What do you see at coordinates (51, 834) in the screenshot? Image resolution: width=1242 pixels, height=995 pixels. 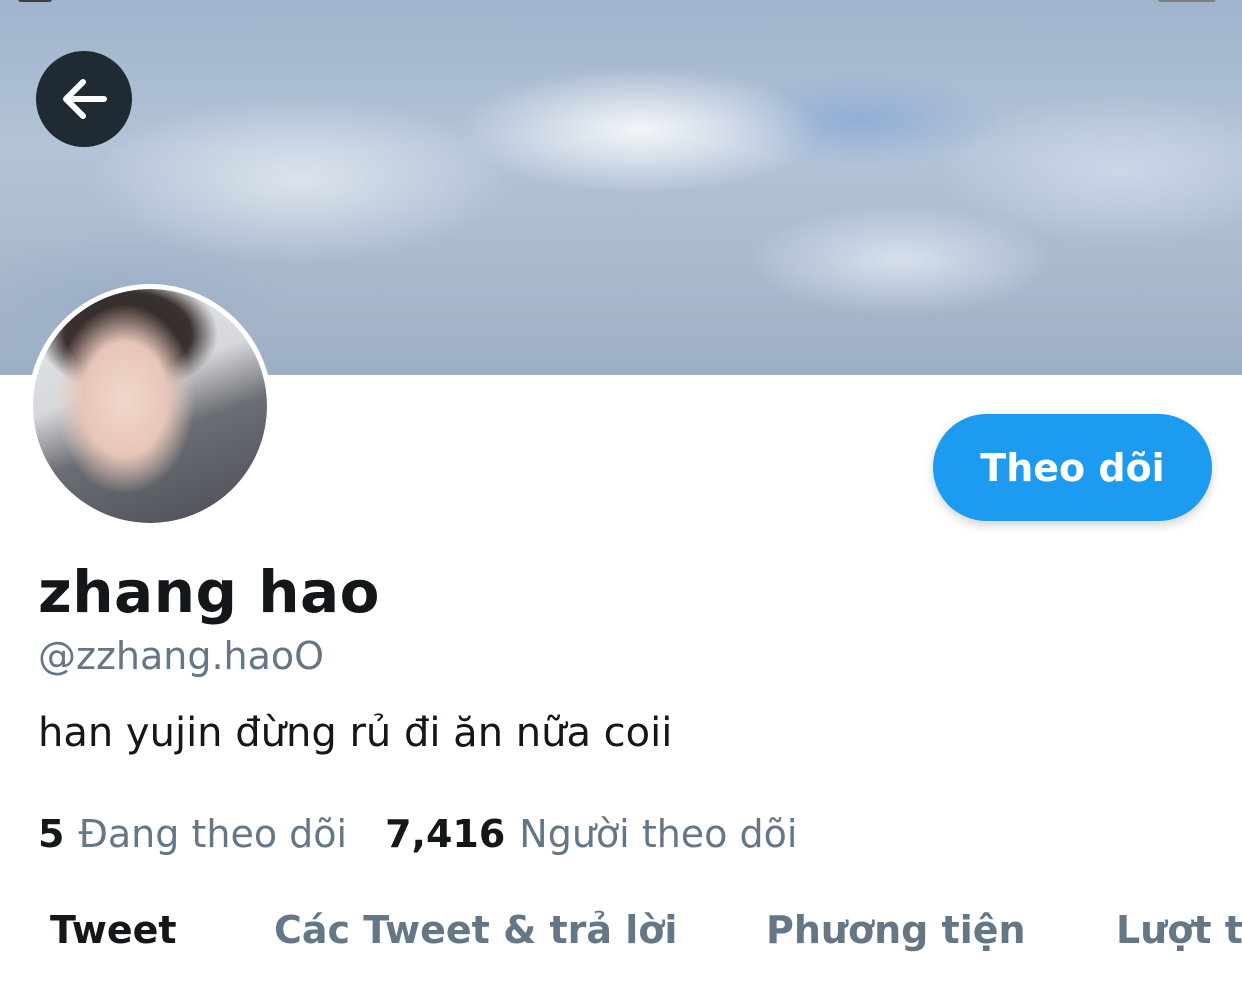 I see `following-count: 5` at bounding box center [51, 834].